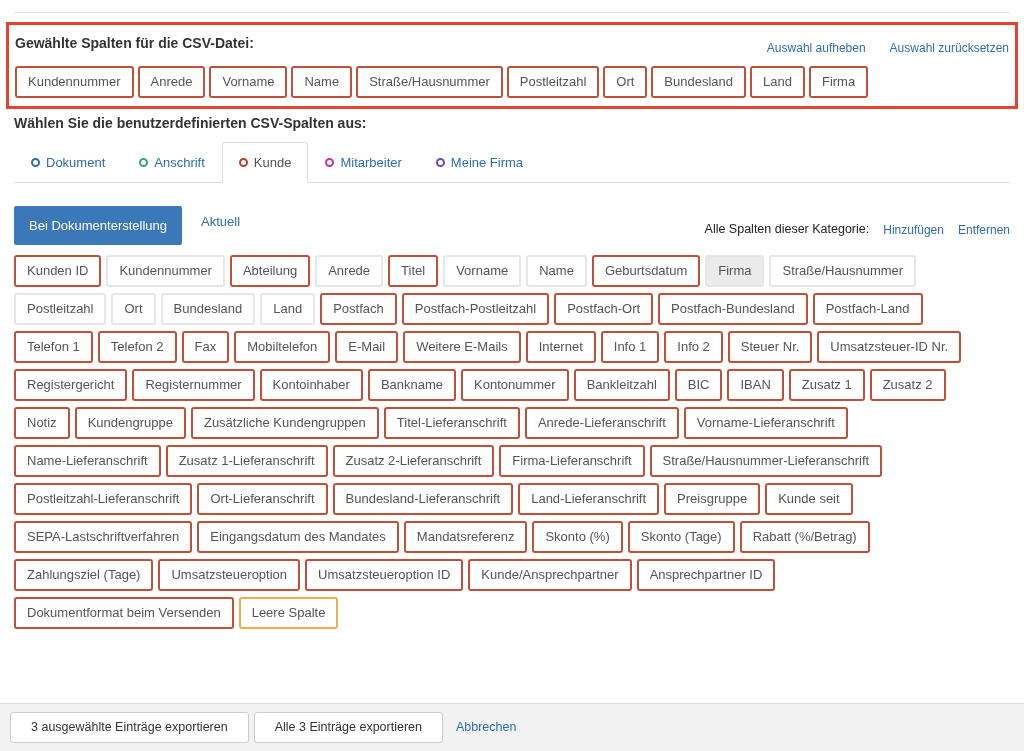 This screenshot has width=1024, height=751. What do you see at coordinates (462, 347) in the screenshot?
I see `column-chip: Weitere E-Mails` at bounding box center [462, 347].